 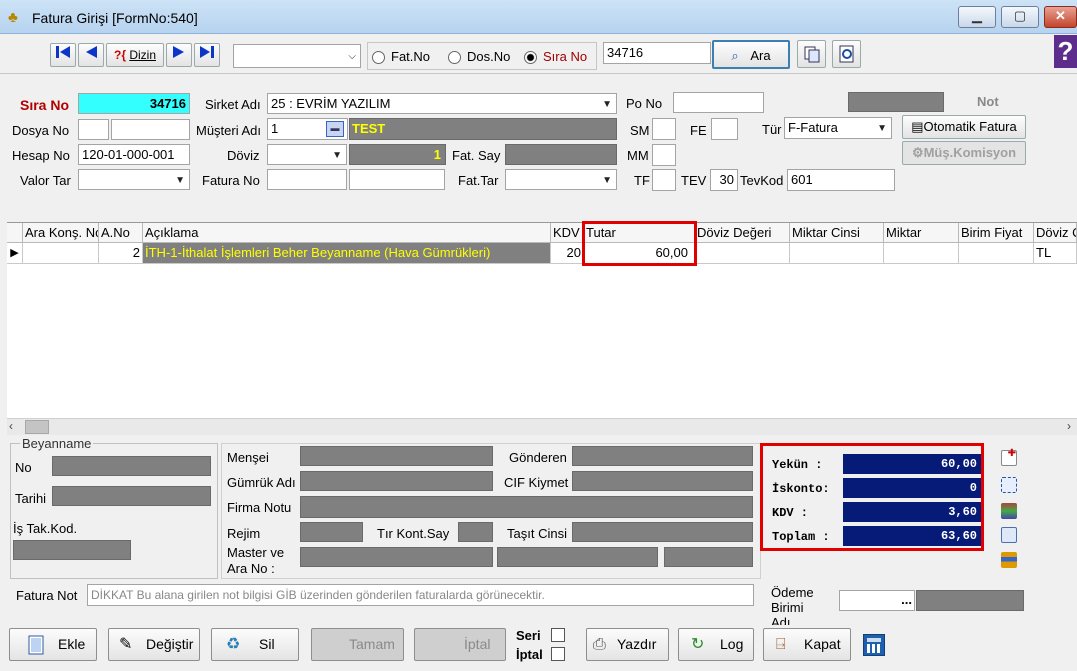 I want to click on history-icon: ↻, so click(x=698, y=644).